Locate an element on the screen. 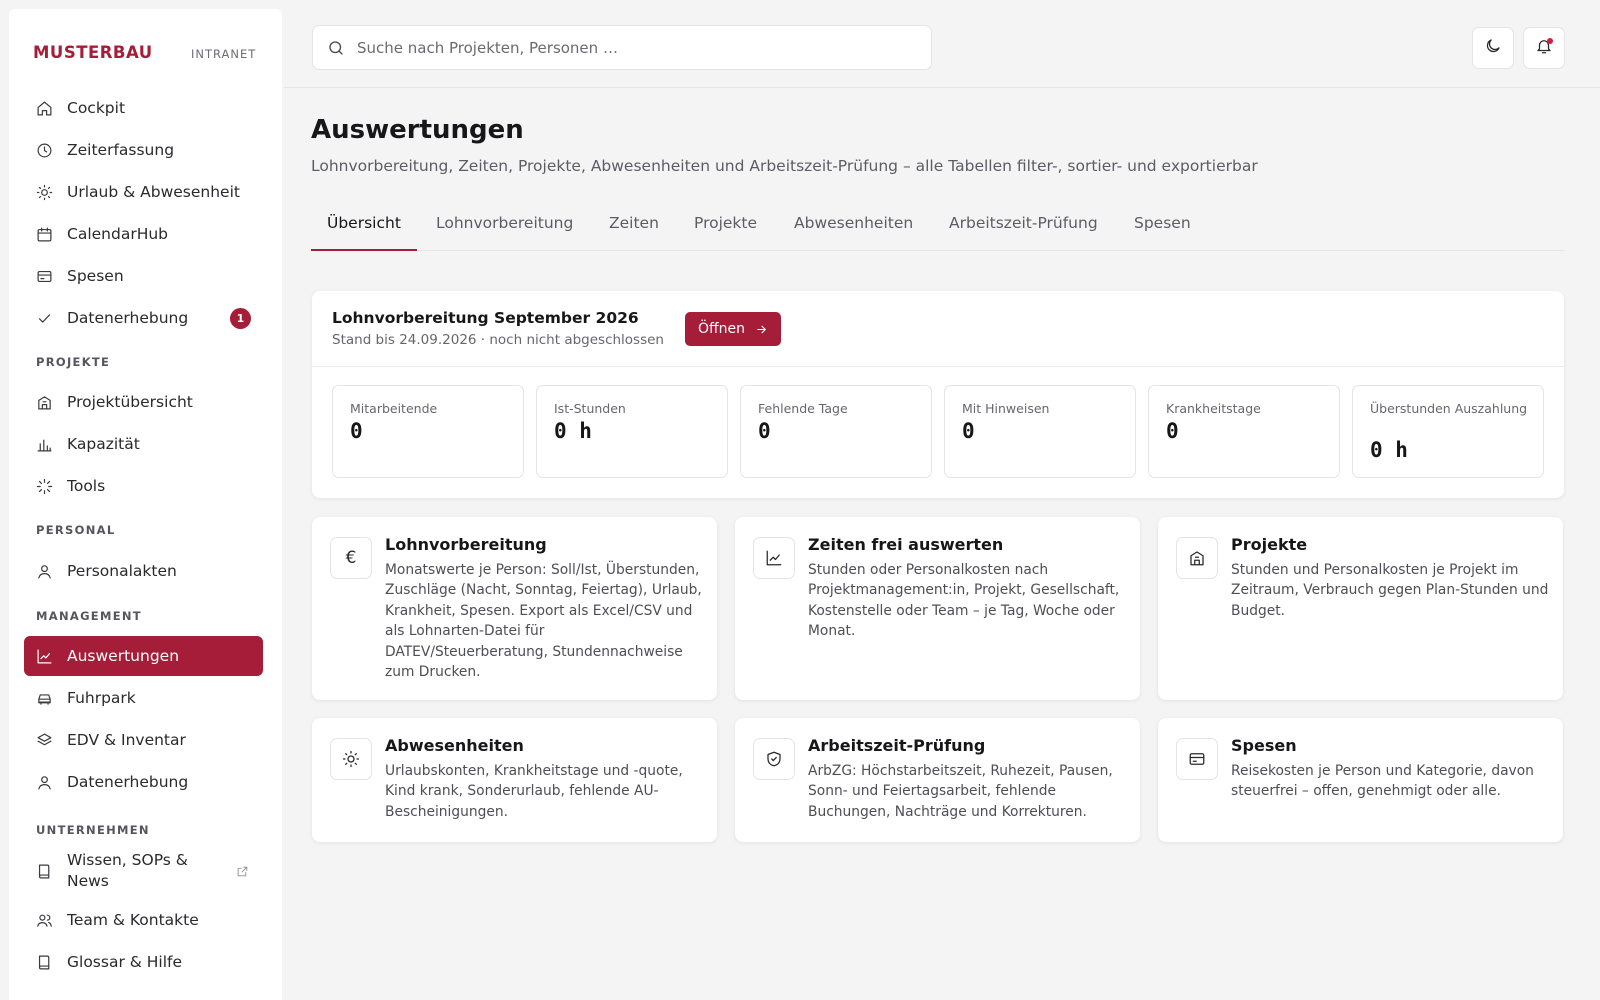 Image resolution: width=1600 pixels, height=1000 pixels. stat-ist-stunden: Ist-Stunden 0 h is located at coordinates (632, 431).